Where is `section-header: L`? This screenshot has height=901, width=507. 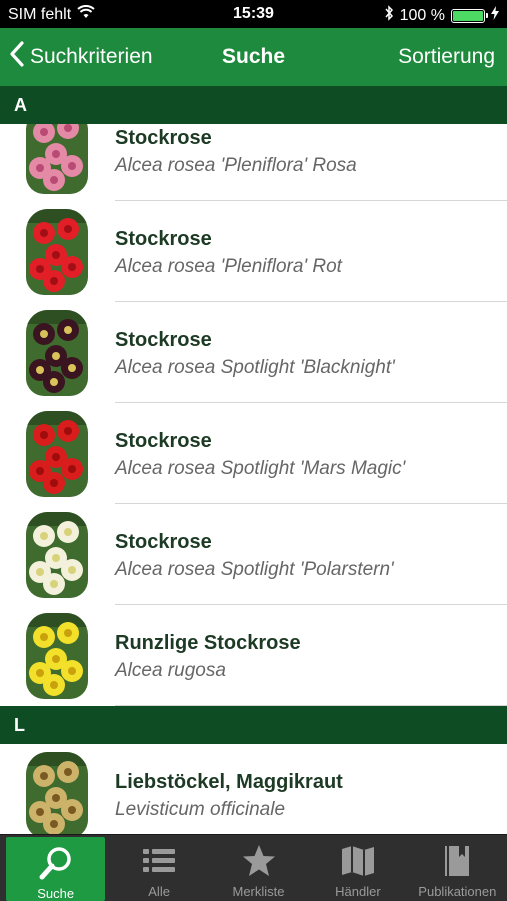 section-header: L is located at coordinates (253, 725).